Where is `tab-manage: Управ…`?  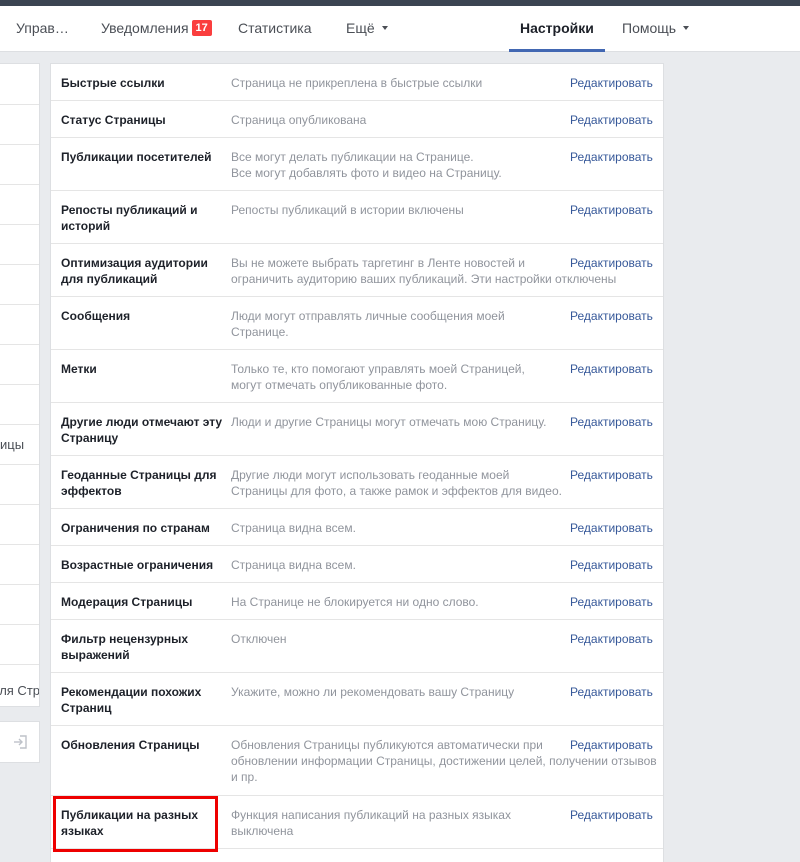
tab-manage: Управ… is located at coordinates (42, 29).